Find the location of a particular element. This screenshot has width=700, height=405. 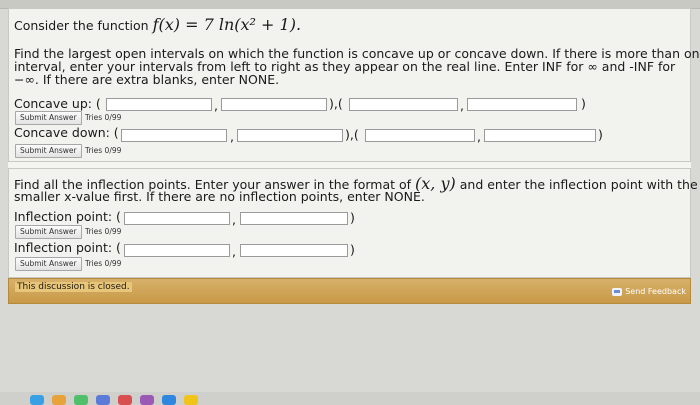

concave-down-label: Concave down: ( is located at coordinates (66, 132).